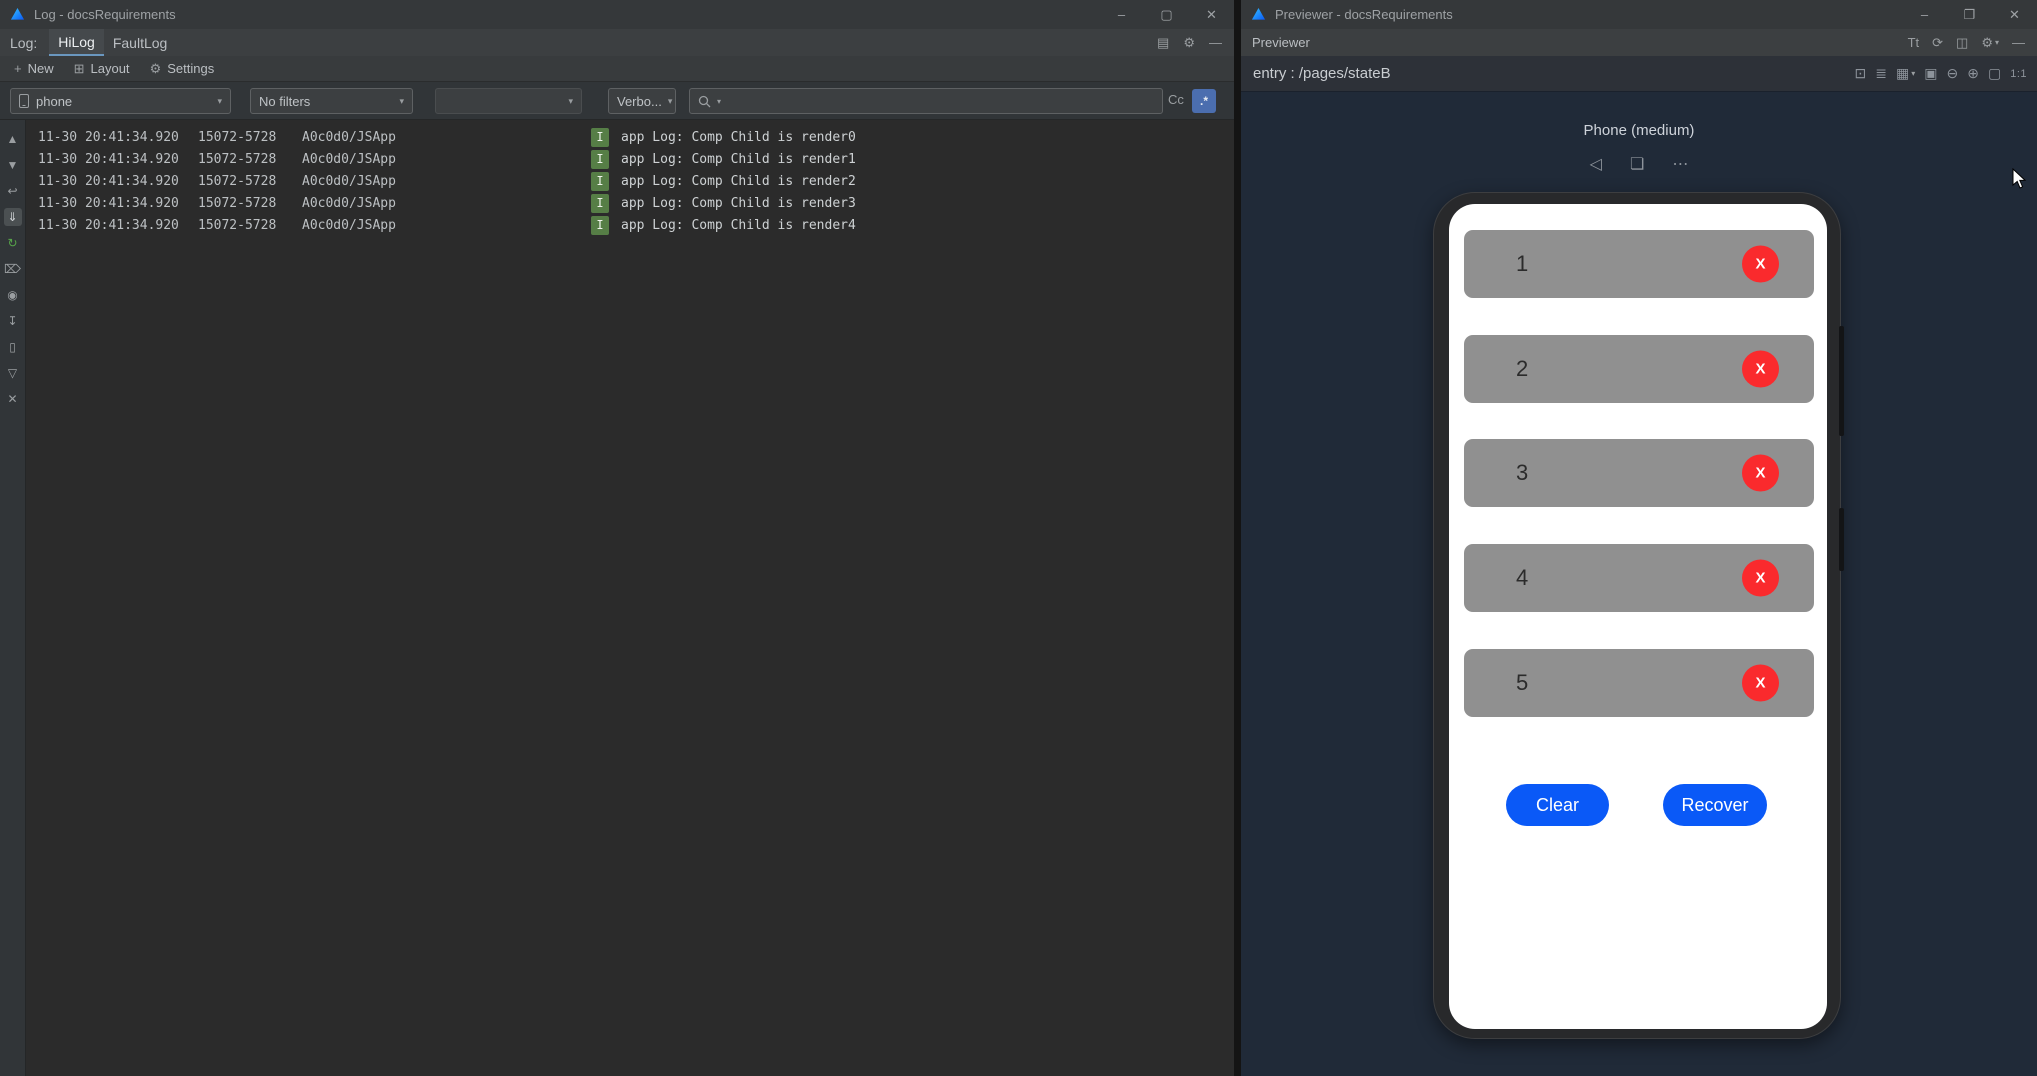  Describe the element at coordinates (13, 139) in the screenshot. I see `scroll-up-icon: ▲` at that location.